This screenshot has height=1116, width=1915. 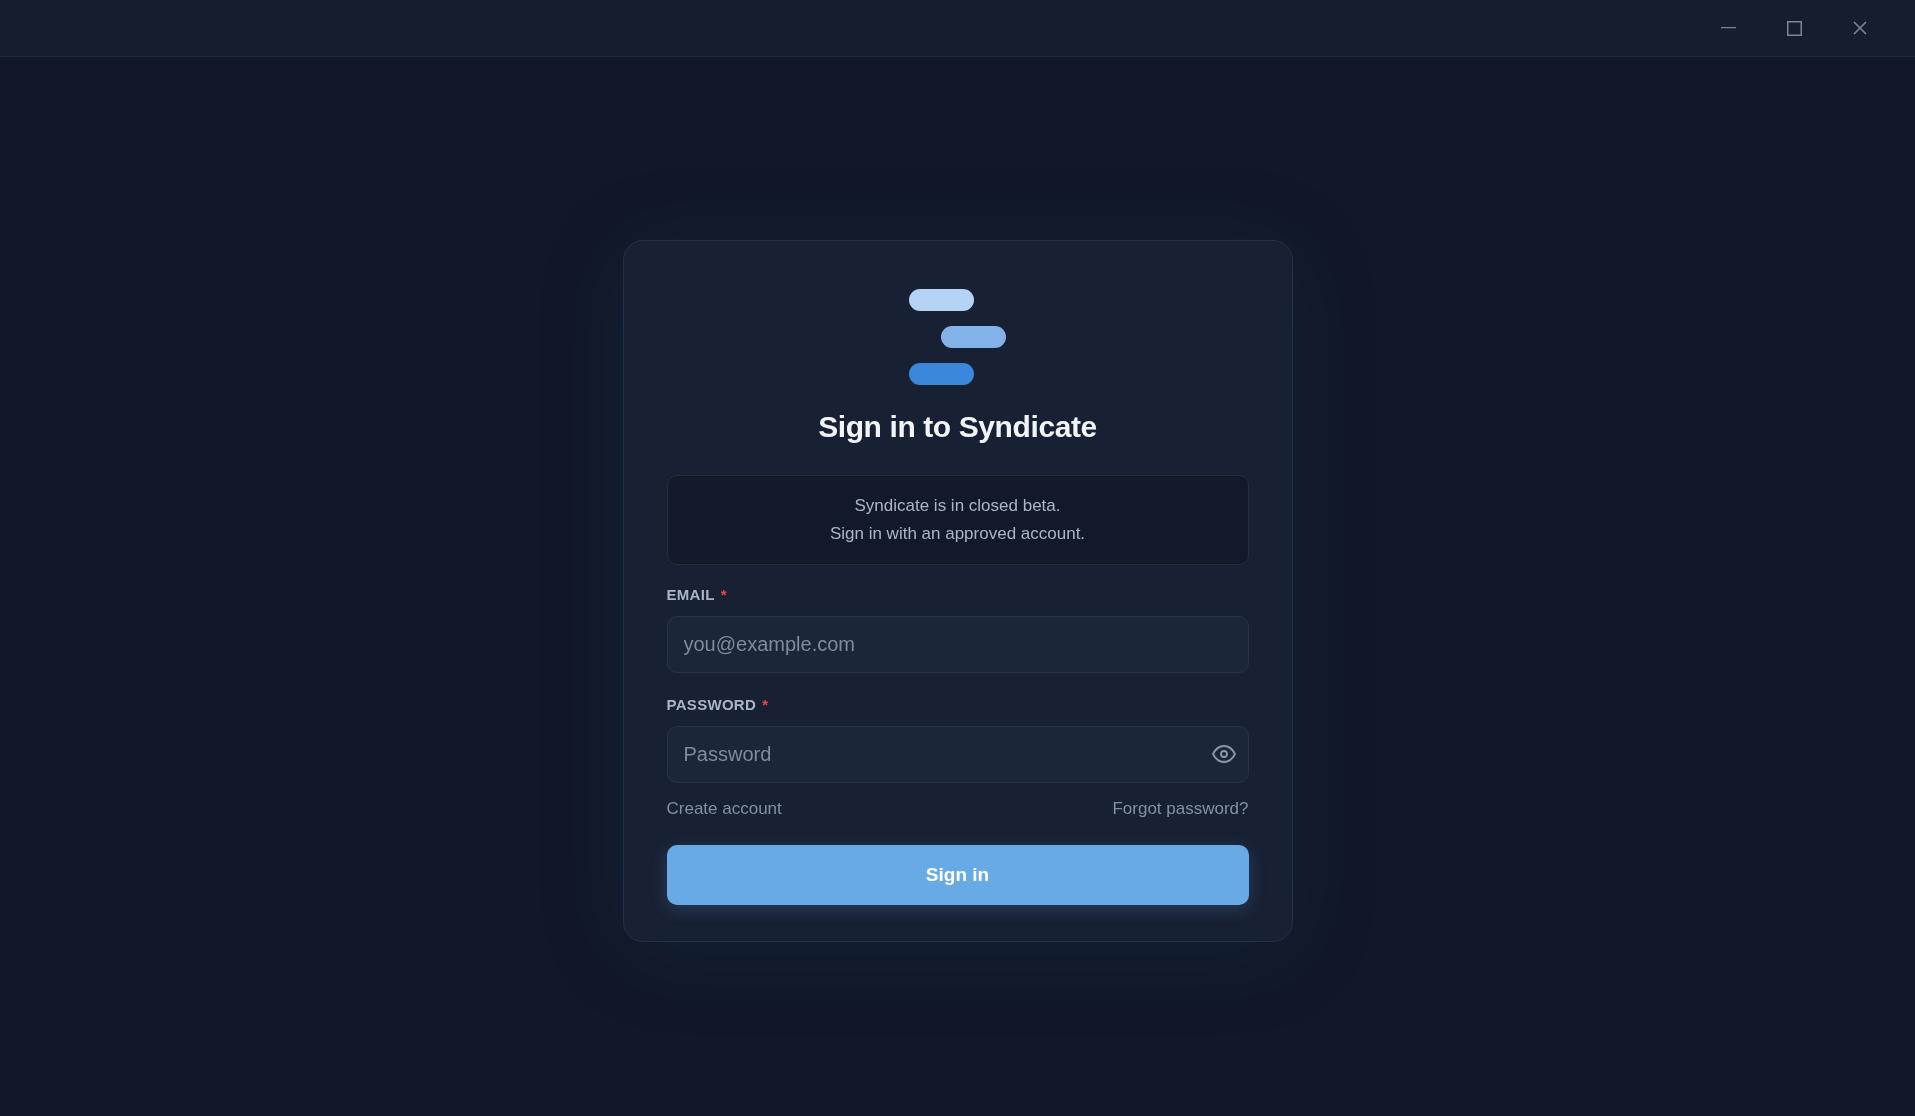 What do you see at coordinates (1794, 28) in the screenshot?
I see `maximize-icon` at bounding box center [1794, 28].